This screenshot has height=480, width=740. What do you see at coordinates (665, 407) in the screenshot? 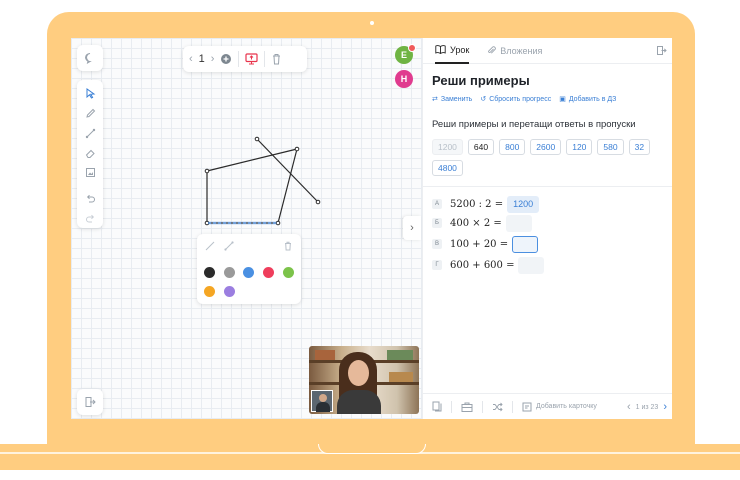
I see `next-card-button: ›` at bounding box center [665, 407].